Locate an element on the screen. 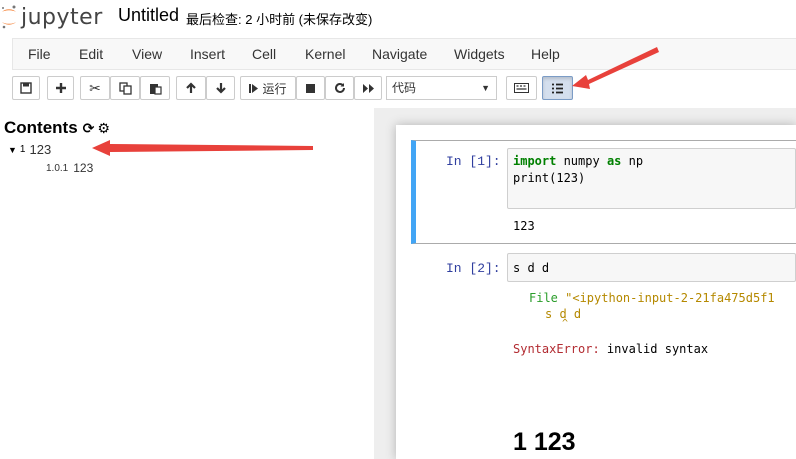 The width and height of the screenshot is (796, 459). paste-icon is located at coordinates (155, 89).